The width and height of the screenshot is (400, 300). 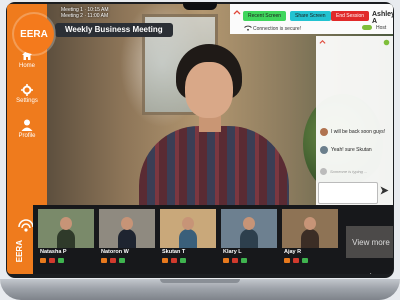 I want to click on end-session-button: End Session, so click(x=350, y=16).